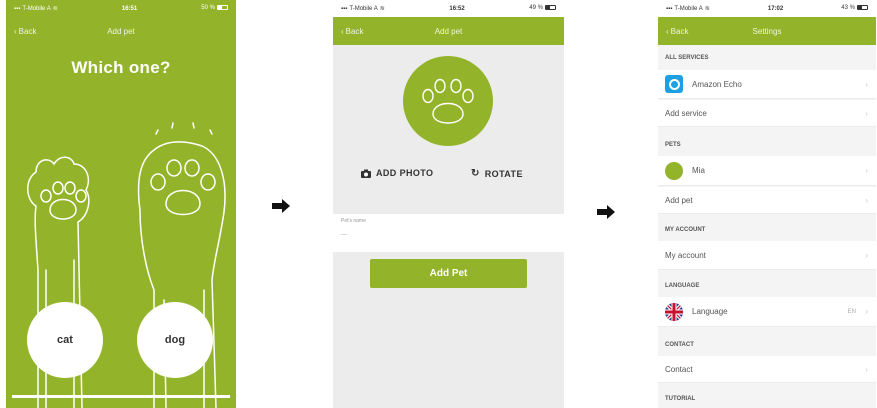  What do you see at coordinates (366, 173) in the screenshot?
I see `camera-icon` at bounding box center [366, 173].